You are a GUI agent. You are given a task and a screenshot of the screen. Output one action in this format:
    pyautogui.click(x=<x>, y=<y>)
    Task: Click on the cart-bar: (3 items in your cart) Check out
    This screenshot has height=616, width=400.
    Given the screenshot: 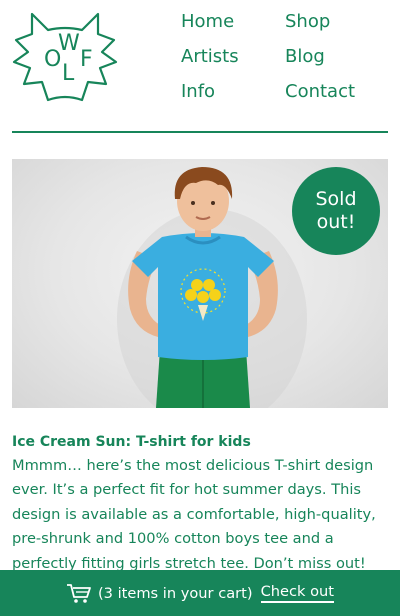 What is the action you would take?
    pyautogui.click(x=200, y=593)
    